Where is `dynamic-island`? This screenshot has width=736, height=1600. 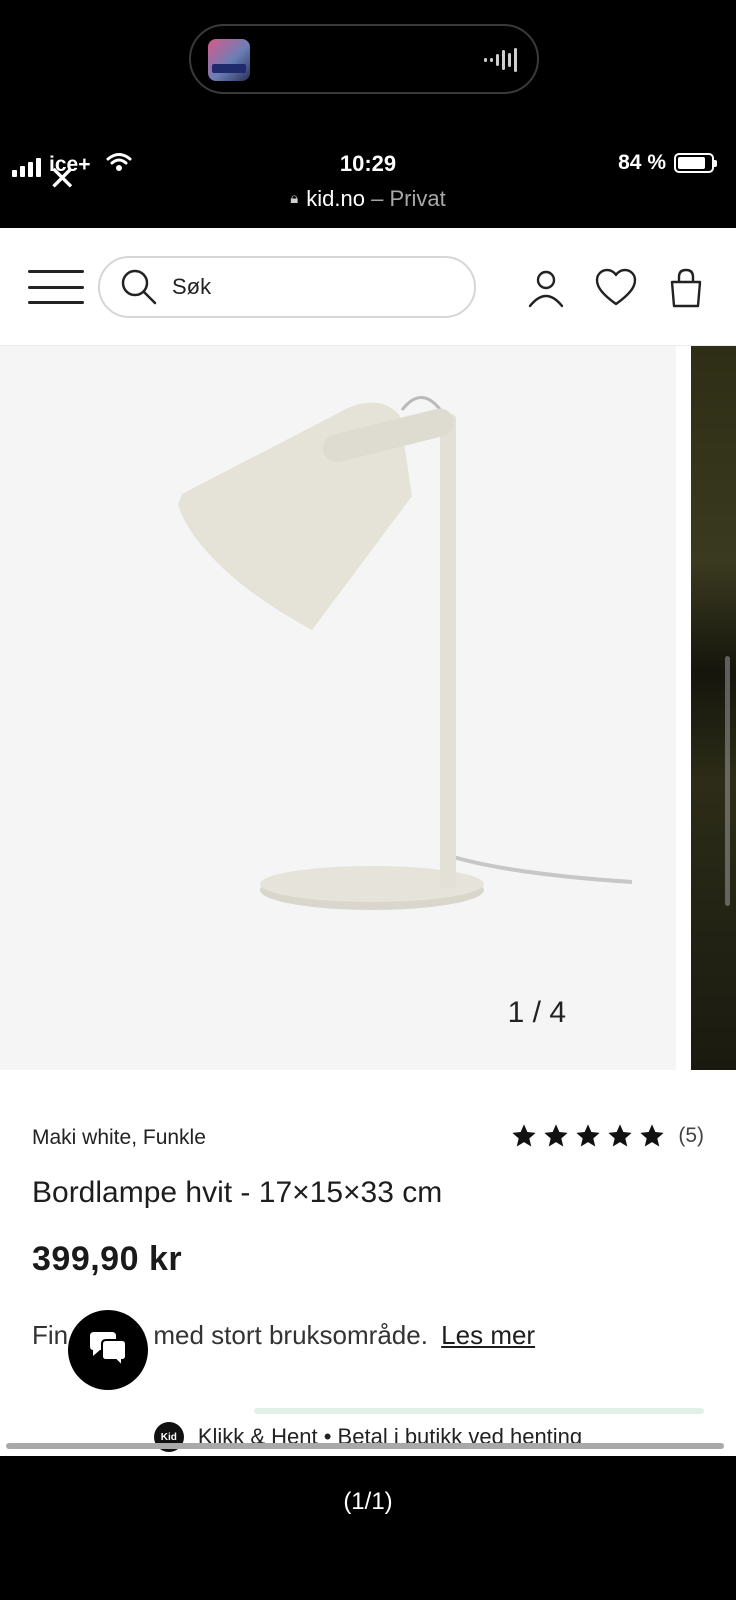
dynamic-island is located at coordinates (364, 59).